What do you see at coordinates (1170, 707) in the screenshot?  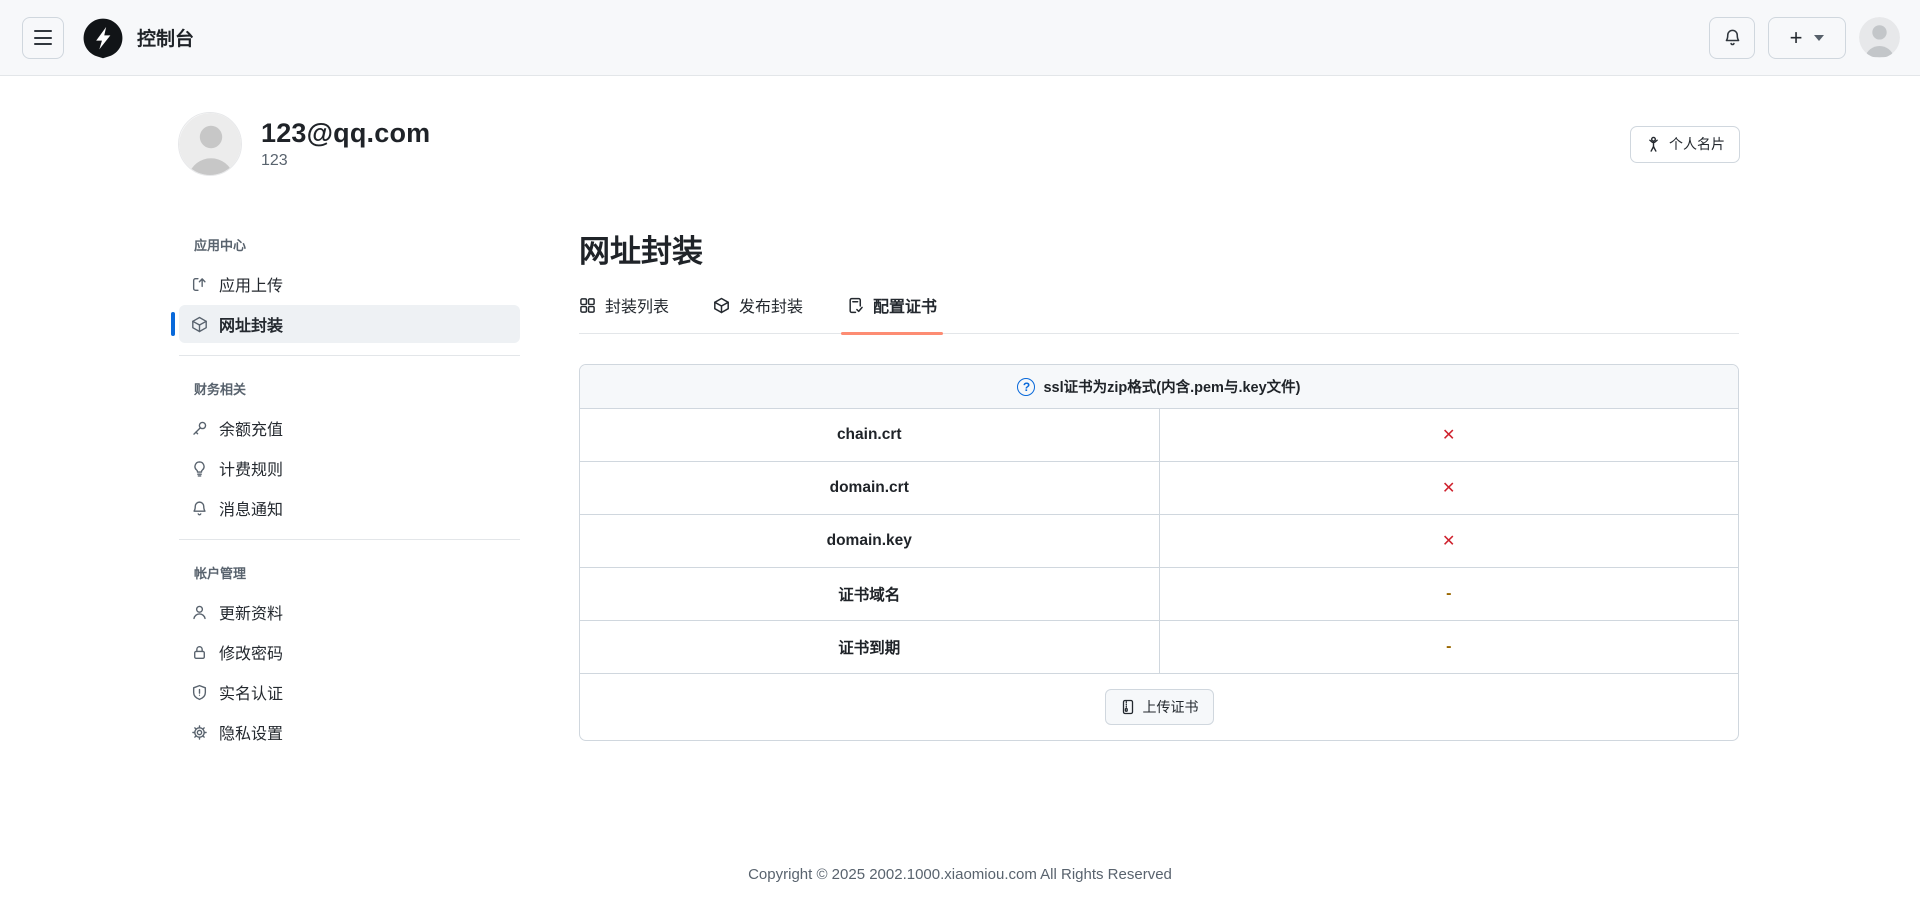 I see `upload-certificate-label: 上传证书` at bounding box center [1170, 707].